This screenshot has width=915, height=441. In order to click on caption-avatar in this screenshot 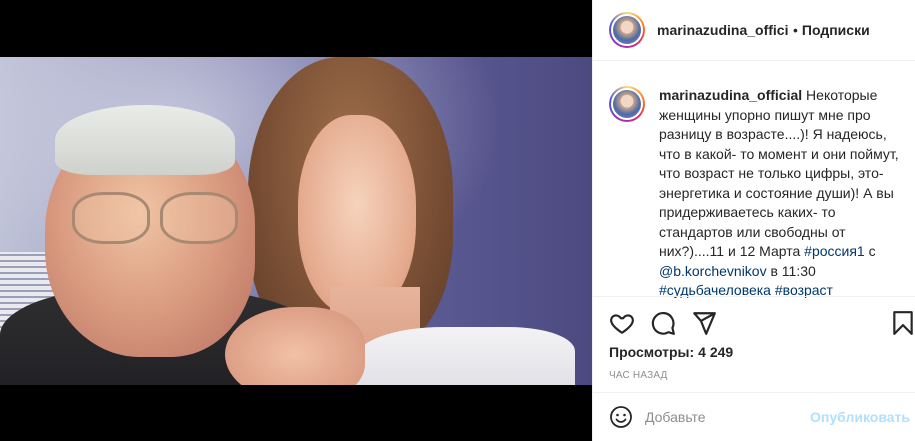, I will do `click(627, 104)`.